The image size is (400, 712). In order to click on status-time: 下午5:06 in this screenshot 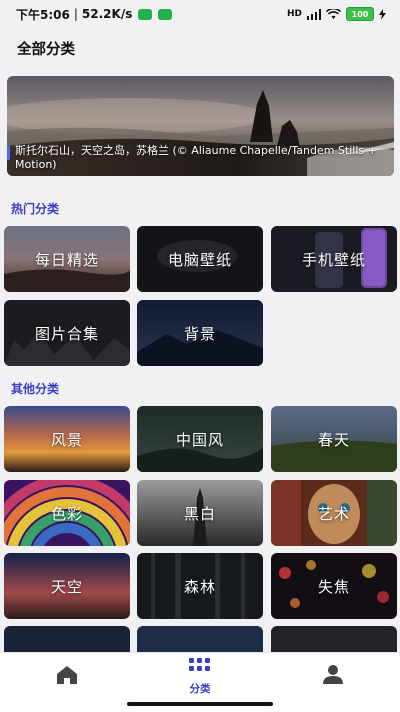, I will do `click(43, 14)`.